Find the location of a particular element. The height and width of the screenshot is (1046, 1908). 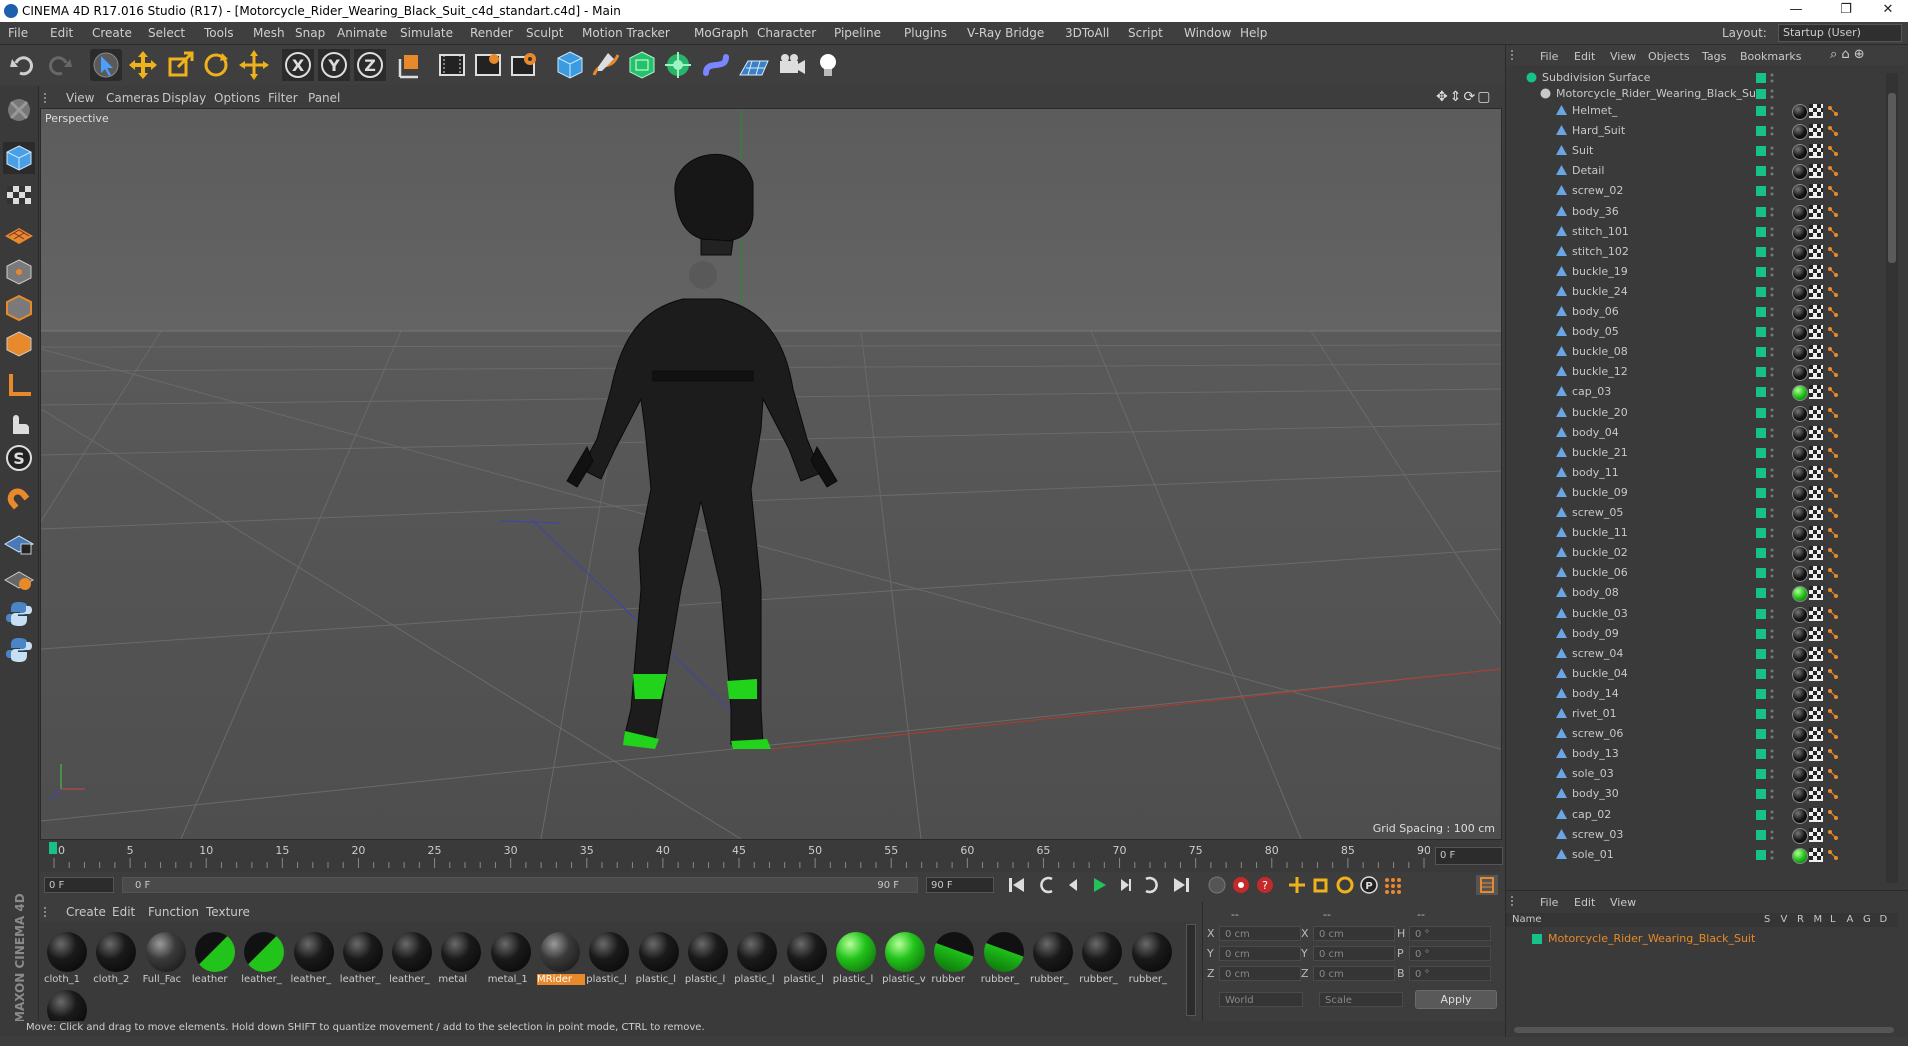

material-swatch: metal_1 is located at coordinates (512, 959).